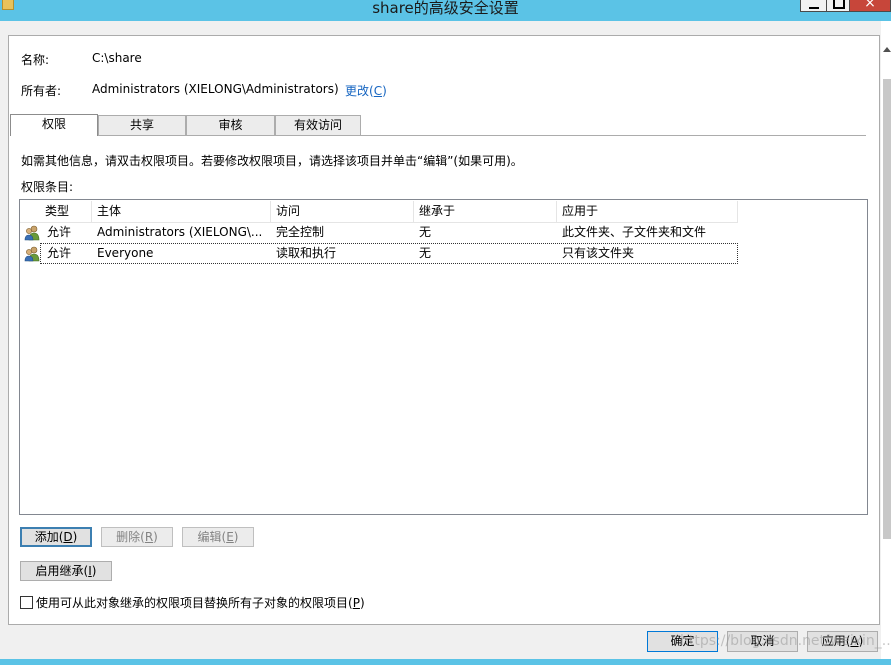  What do you see at coordinates (318, 125) in the screenshot?
I see `tab-effective-access: 有效访问` at bounding box center [318, 125].